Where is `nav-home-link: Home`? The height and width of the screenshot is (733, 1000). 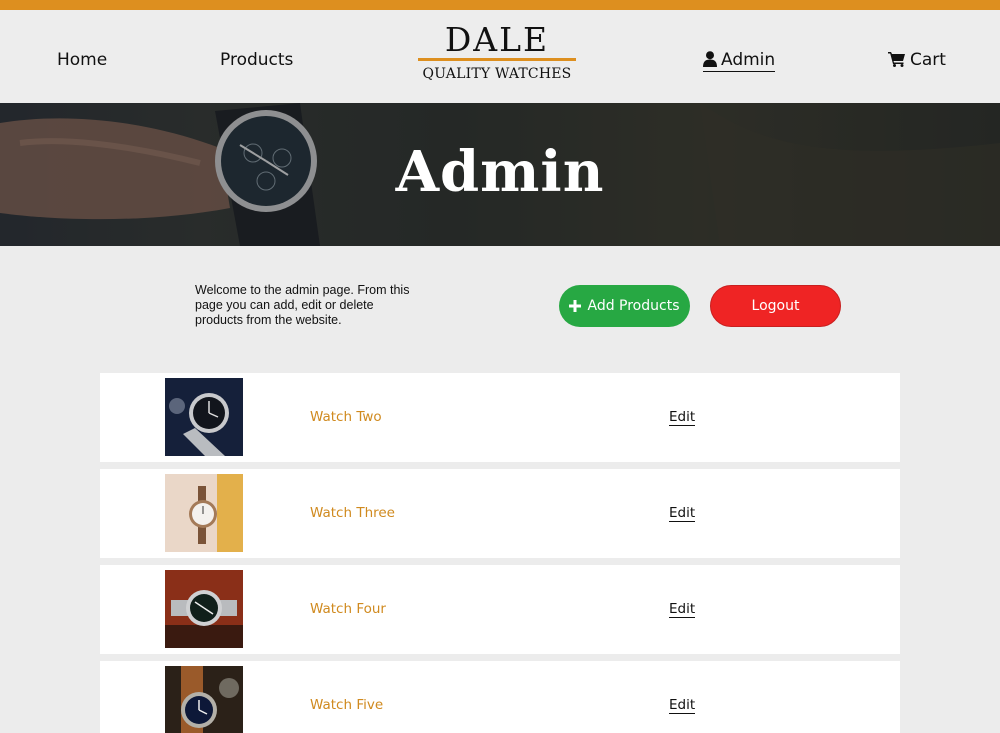
nav-home-link: Home is located at coordinates (82, 60).